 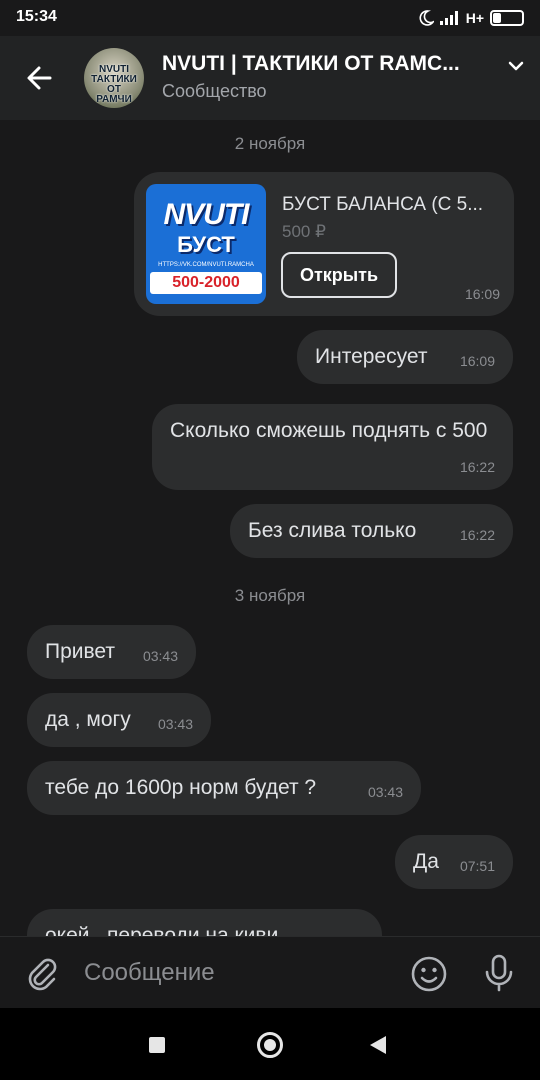 What do you see at coordinates (339, 275) in the screenshot?
I see `open-button: Открыть` at bounding box center [339, 275].